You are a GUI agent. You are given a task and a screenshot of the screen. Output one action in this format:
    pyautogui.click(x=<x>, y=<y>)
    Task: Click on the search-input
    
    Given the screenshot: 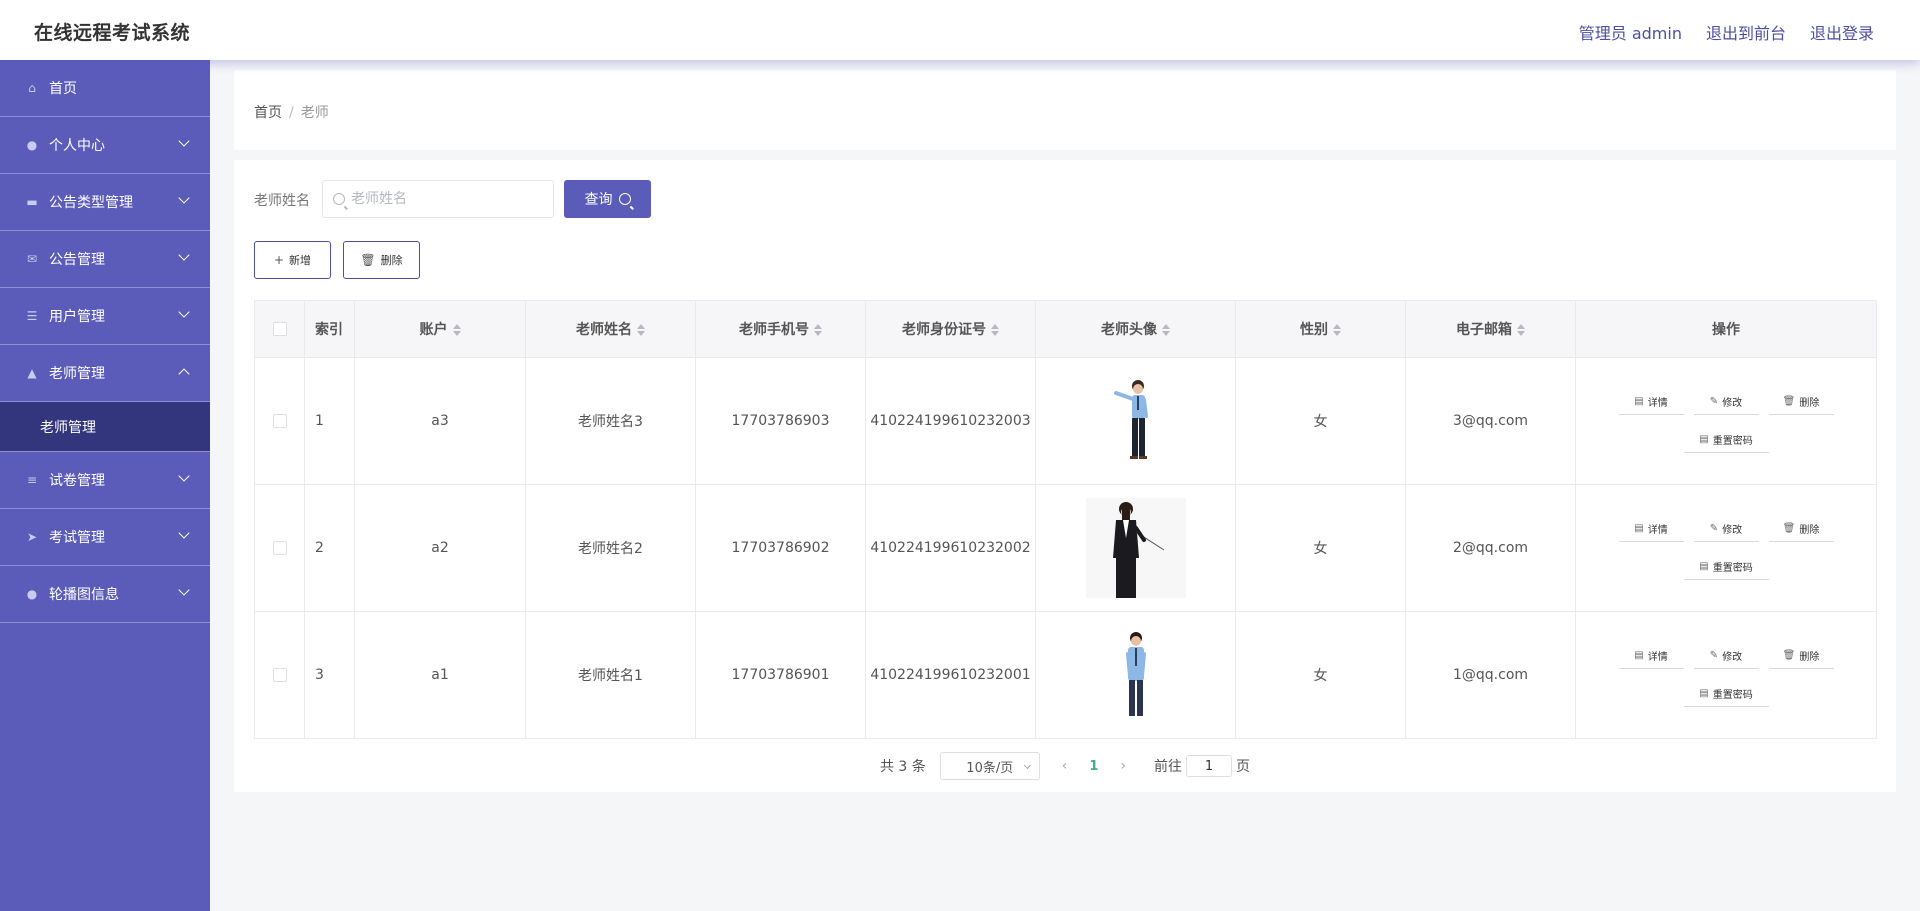 What is the action you would take?
    pyautogui.click(x=446, y=199)
    